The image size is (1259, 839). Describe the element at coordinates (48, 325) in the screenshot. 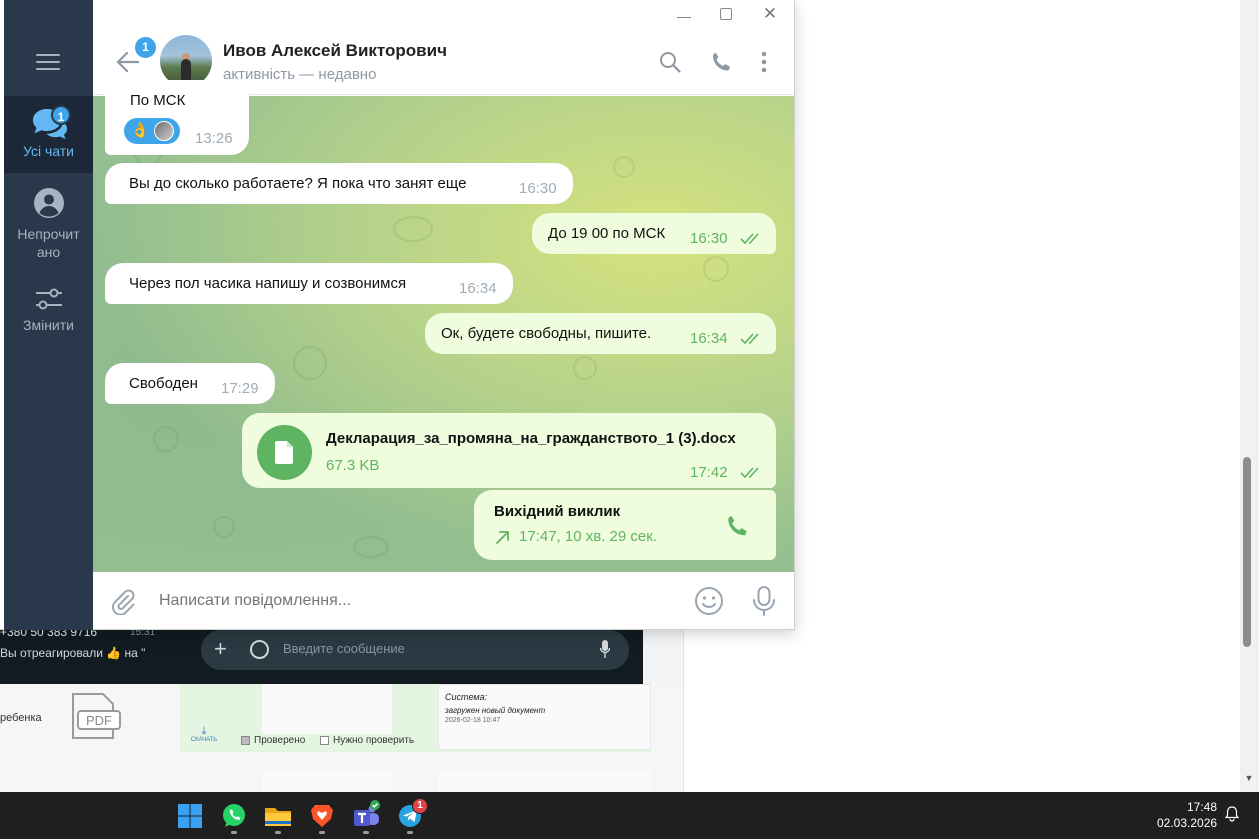

I see `sidebar-item-label: Змінити` at that location.